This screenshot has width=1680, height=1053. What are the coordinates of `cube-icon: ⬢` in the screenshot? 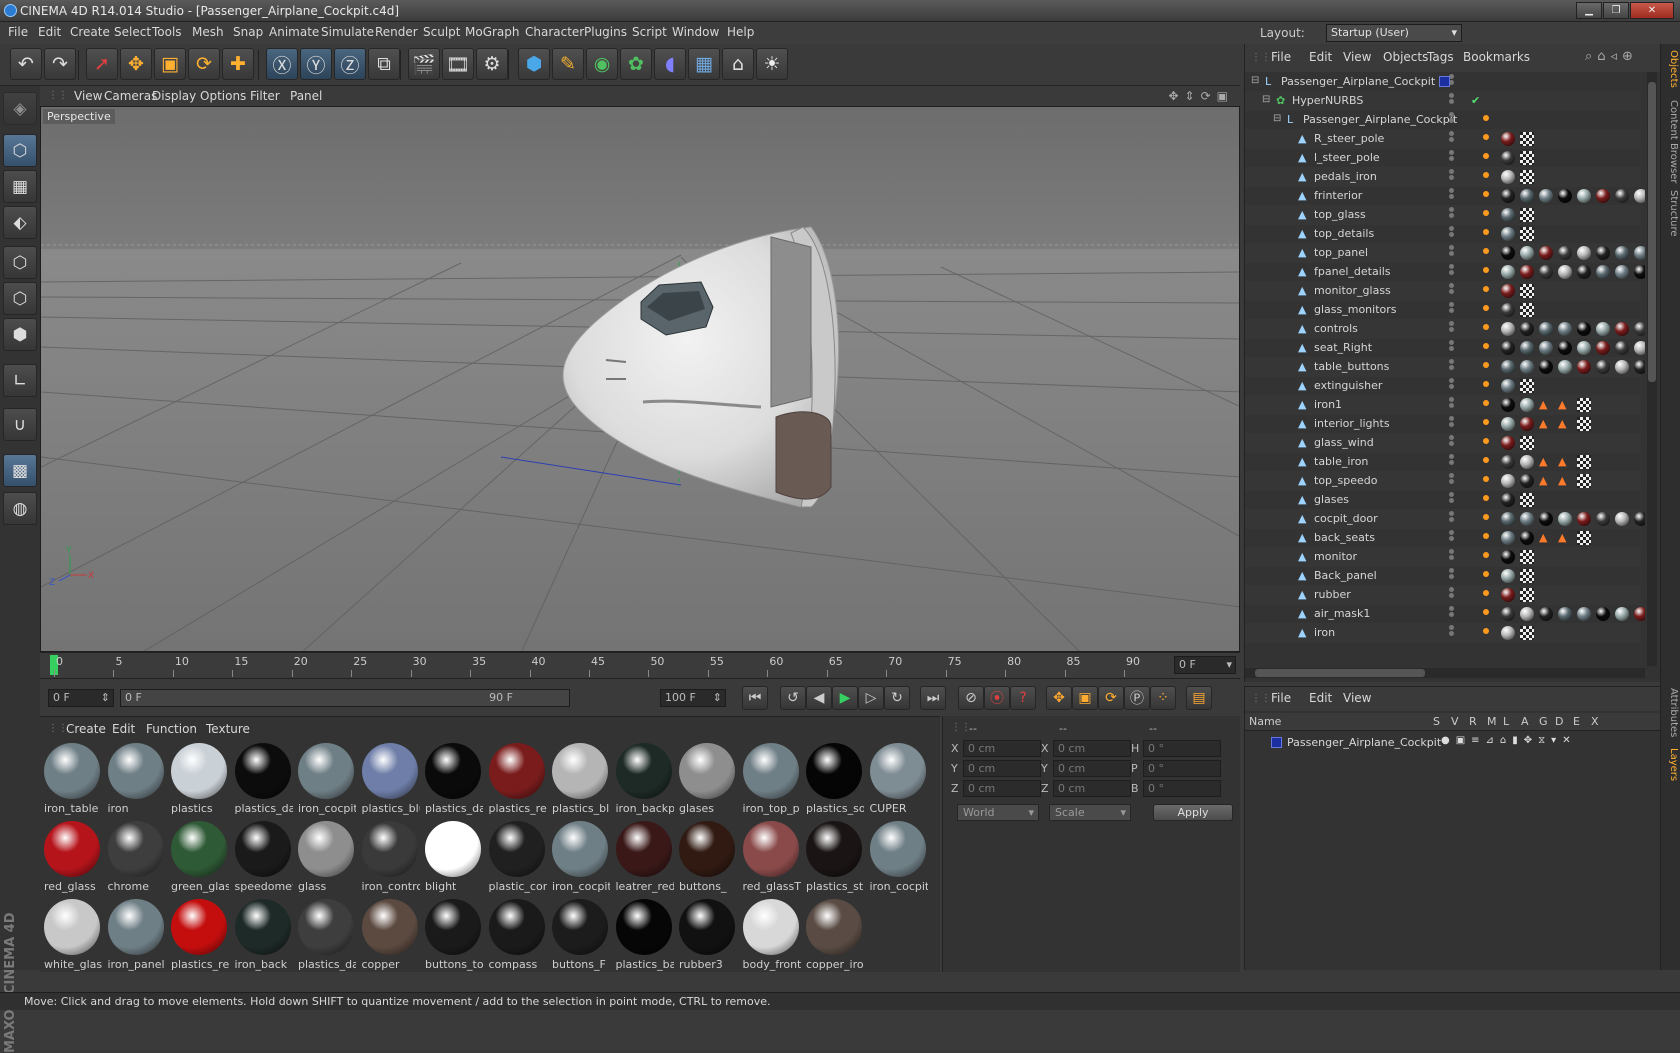 It's located at (534, 64).